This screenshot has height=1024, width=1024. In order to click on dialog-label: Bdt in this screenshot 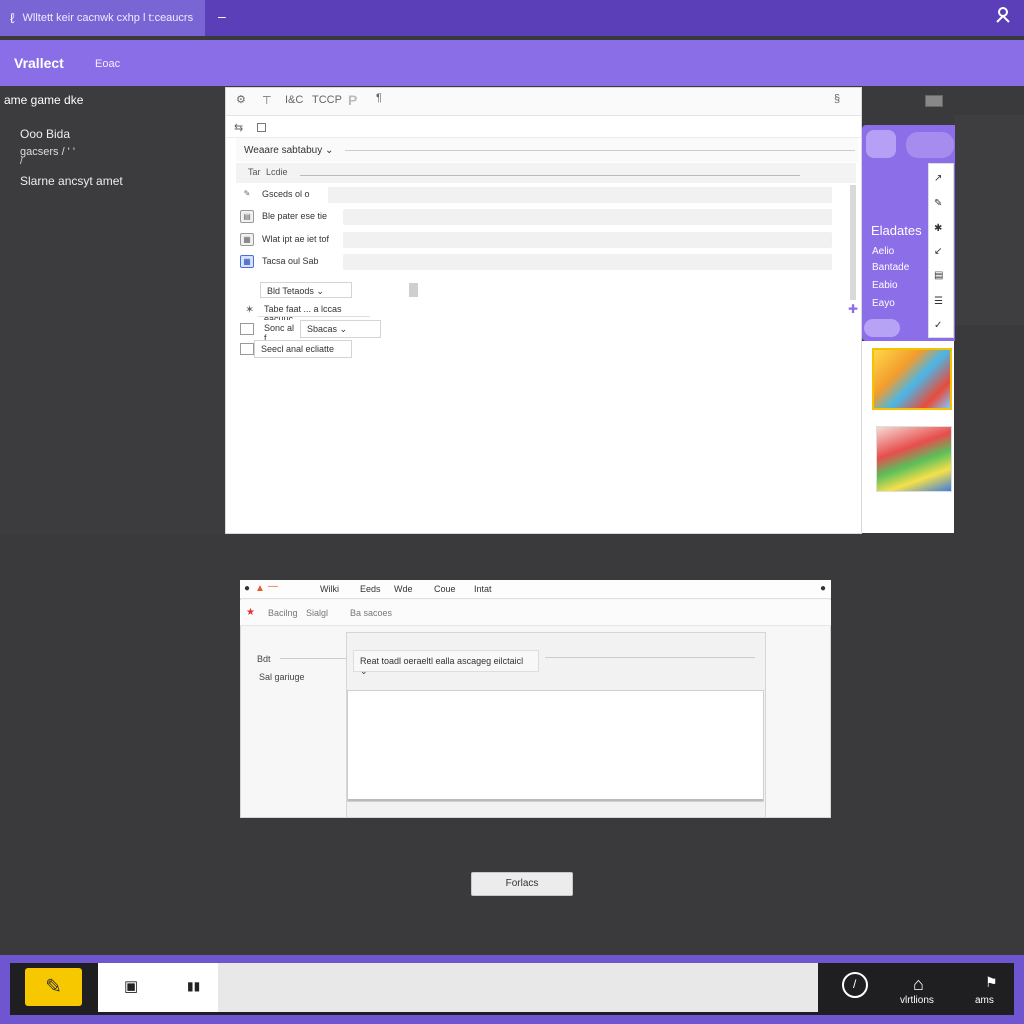, I will do `click(264, 659)`.